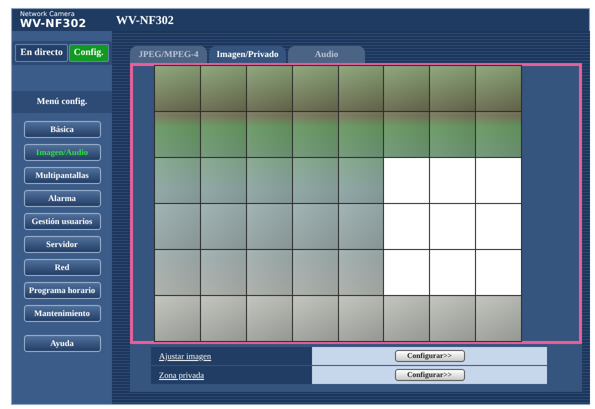 Image resolution: width=595 pixels, height=409 pixels. Describe the element at coordinates (62, 129) in the screenshot. I see `menu-button: Básica` at that location.